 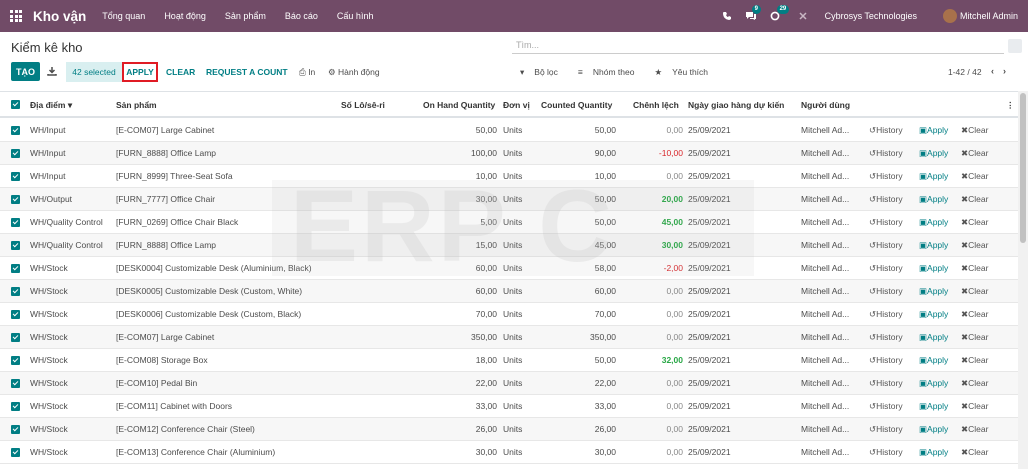 I want to click on cell-counted: 90,00, so click(x=578, y=153).